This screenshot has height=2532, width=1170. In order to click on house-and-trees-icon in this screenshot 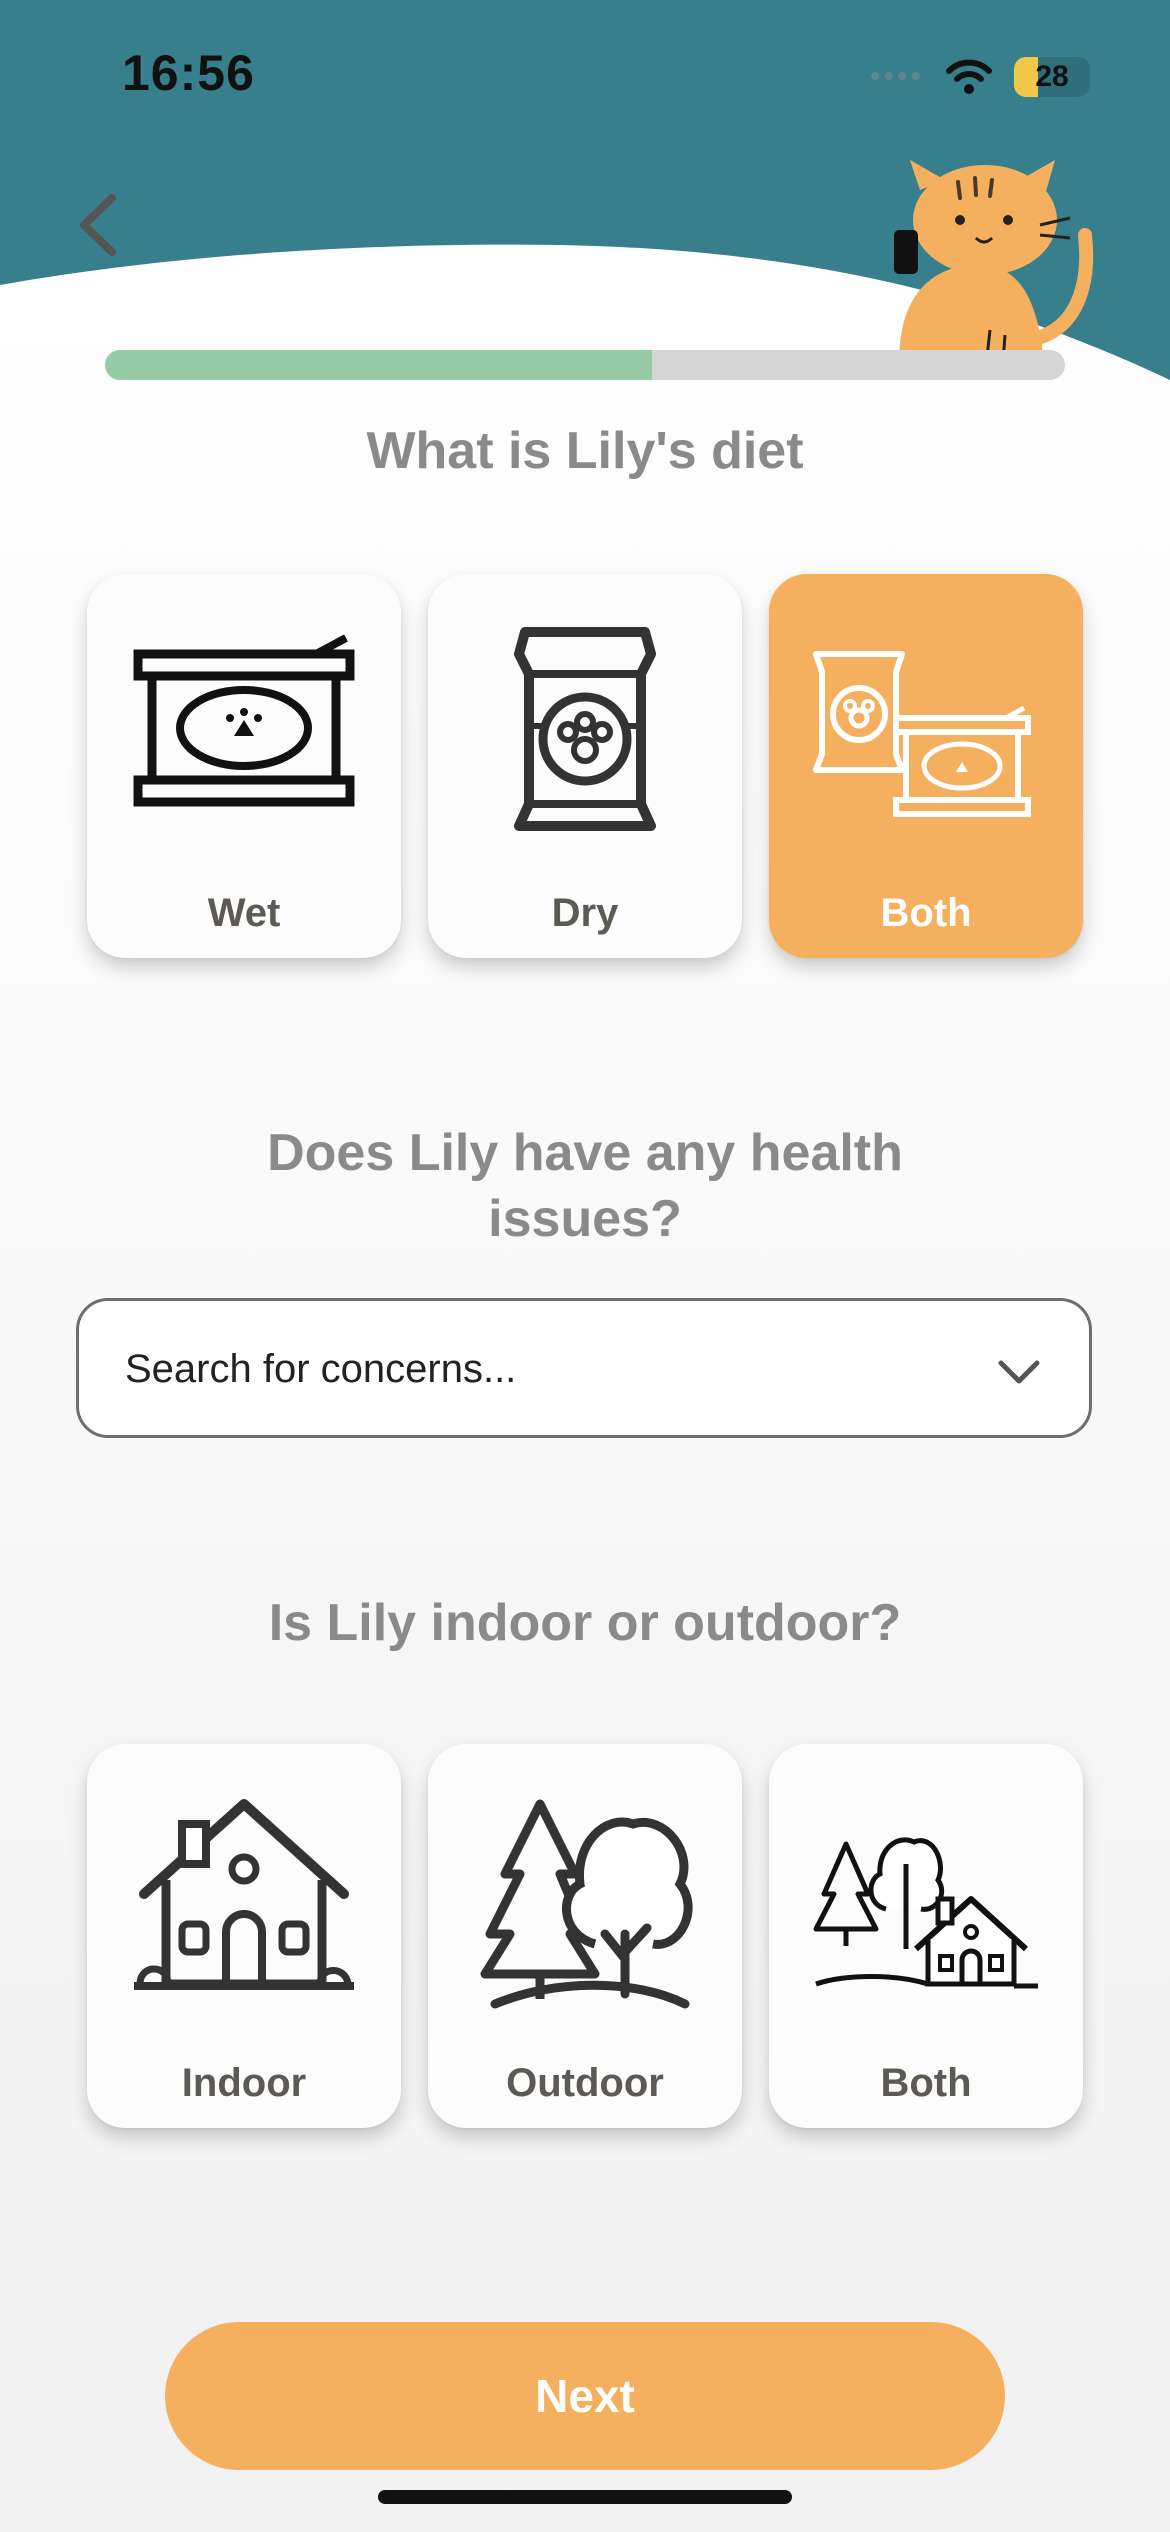, I will do `click(925, 1913)`.